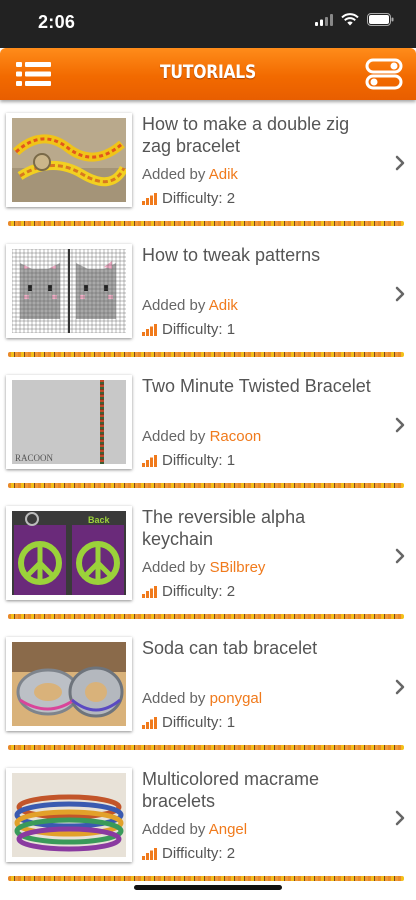  I want to click on thumbnail-label: Back, so click(99, 520).